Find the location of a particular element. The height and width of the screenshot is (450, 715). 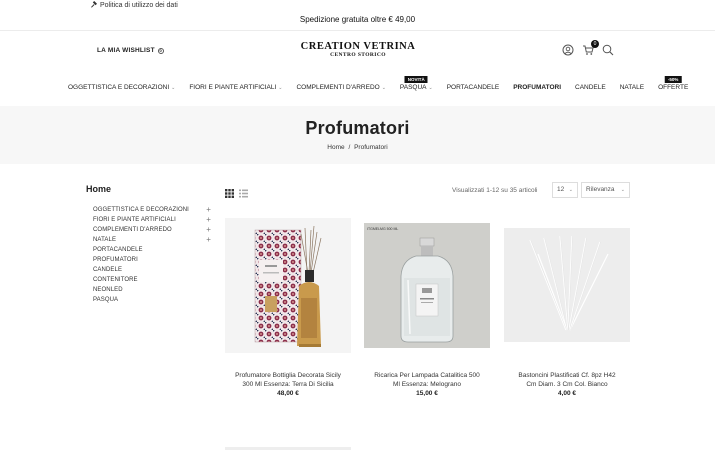

nav-item-label: OGGETTISTICA E DECORAZIONI is located at coordinates (119, 87).